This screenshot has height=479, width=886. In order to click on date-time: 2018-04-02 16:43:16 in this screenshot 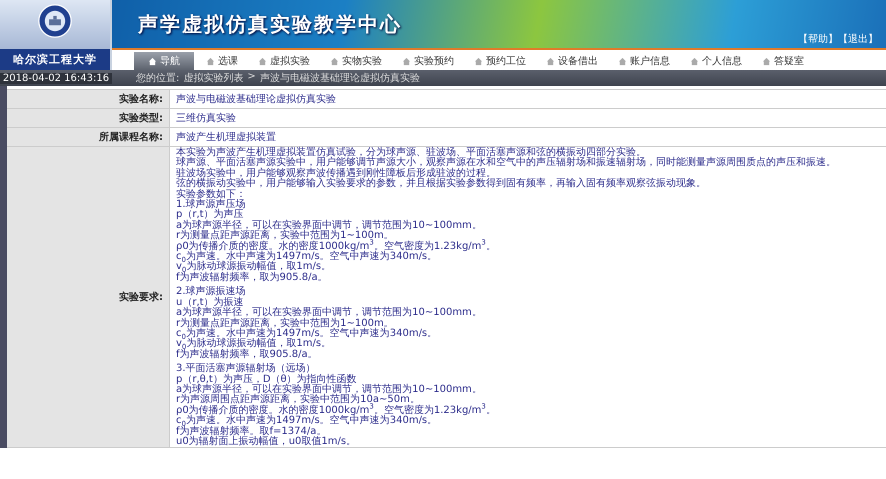, I will do `click(56, 78)`.